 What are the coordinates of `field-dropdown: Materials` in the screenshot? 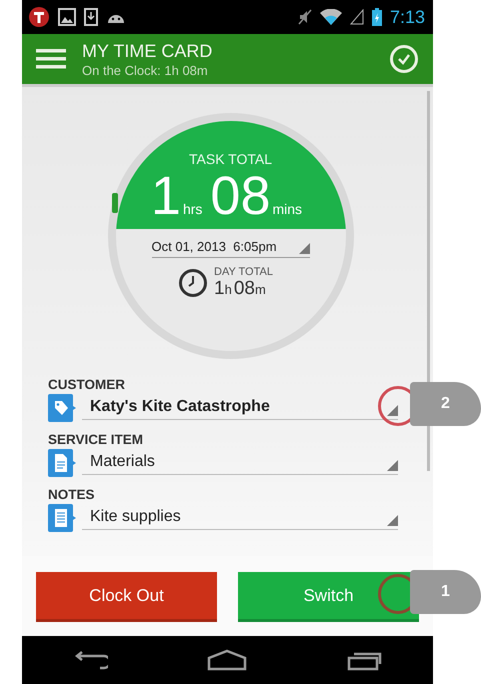 It's located at (240, 463).